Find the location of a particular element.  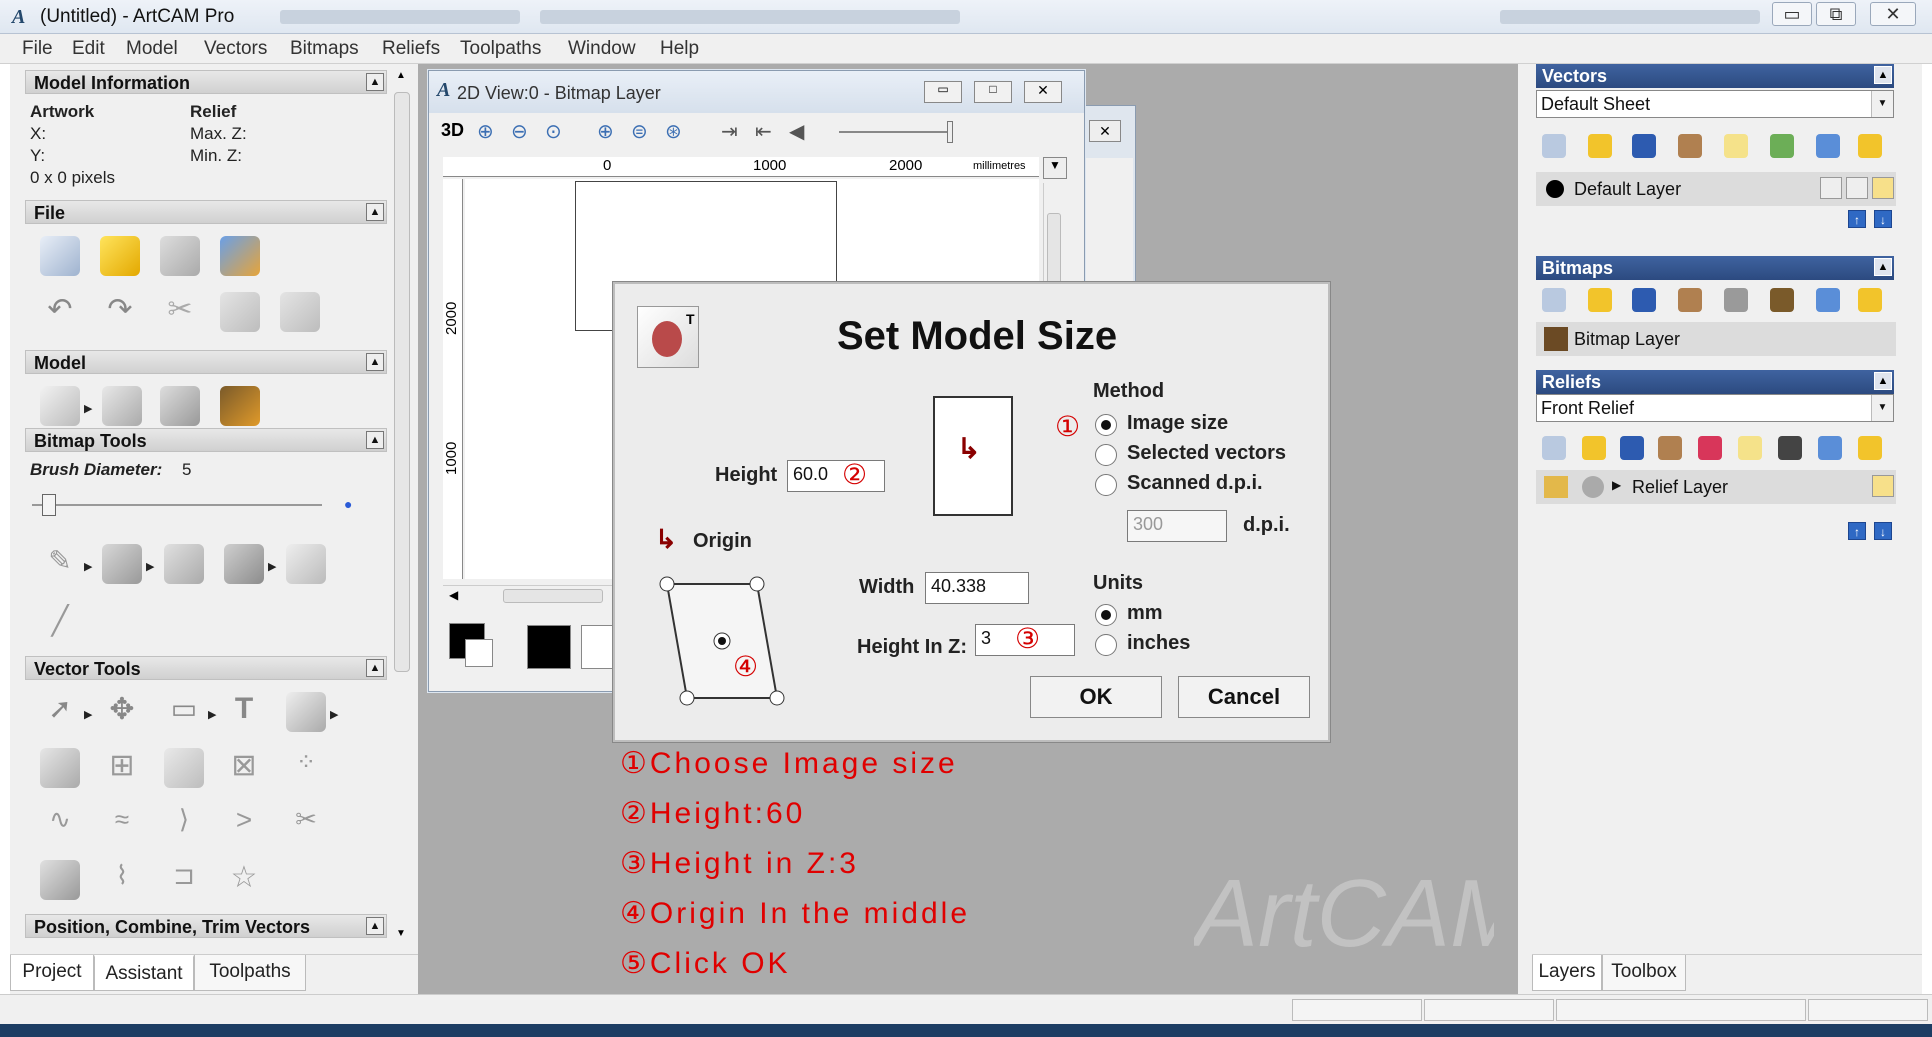

relief-layer-row: ▶ Relief Layer is located at coordinates (1716, 487).